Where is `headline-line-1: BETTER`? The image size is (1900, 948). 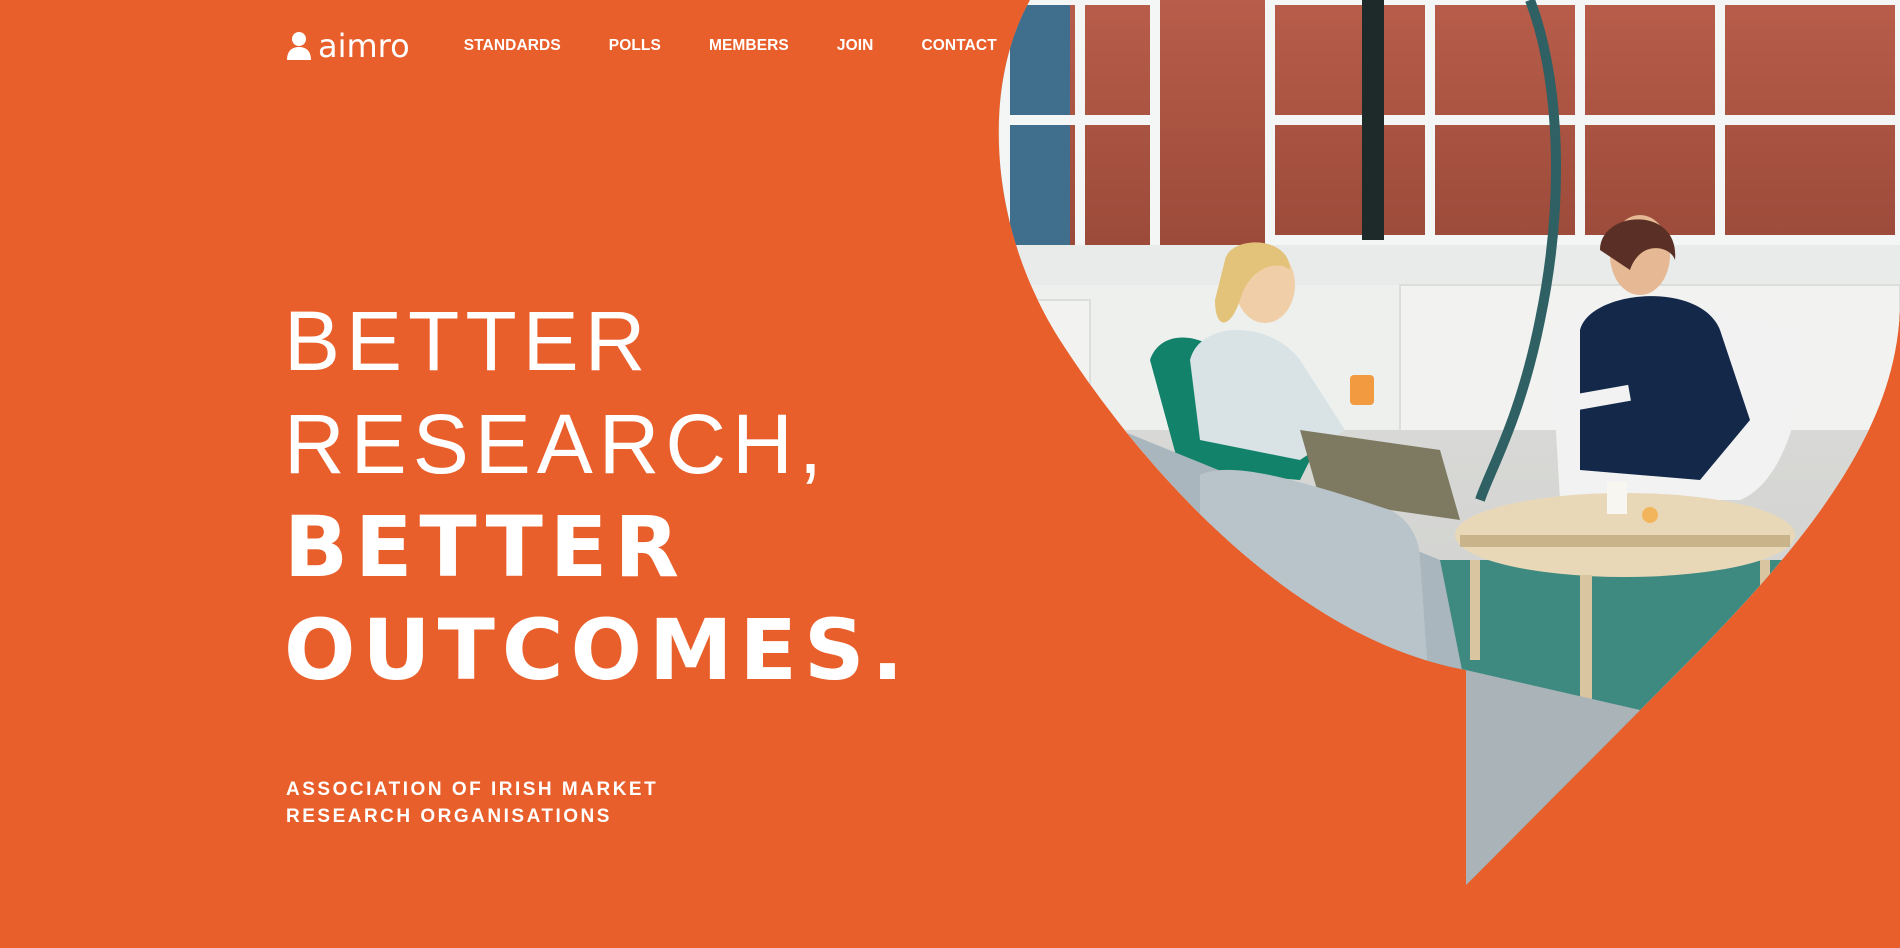
headline-line-1: BETTER is located at coordinates (468, 341).